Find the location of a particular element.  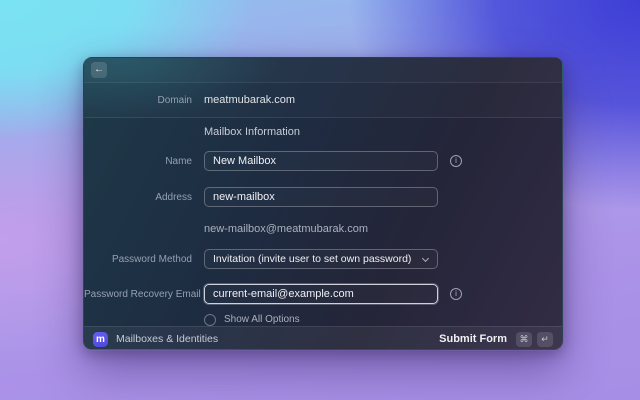

name-label: Name is located at coordinates (178, 161).